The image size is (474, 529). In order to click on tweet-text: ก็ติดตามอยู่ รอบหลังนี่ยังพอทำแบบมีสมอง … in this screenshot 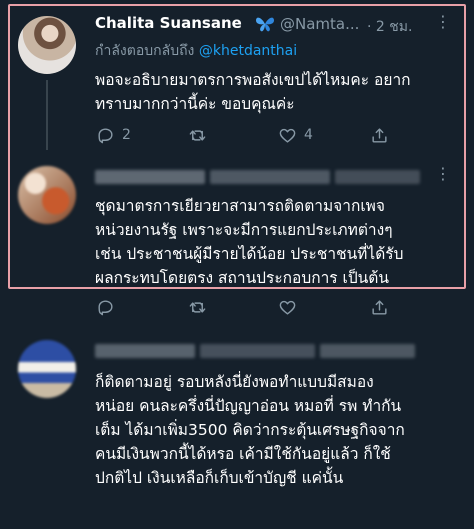, I will do `click(250, 430)`.